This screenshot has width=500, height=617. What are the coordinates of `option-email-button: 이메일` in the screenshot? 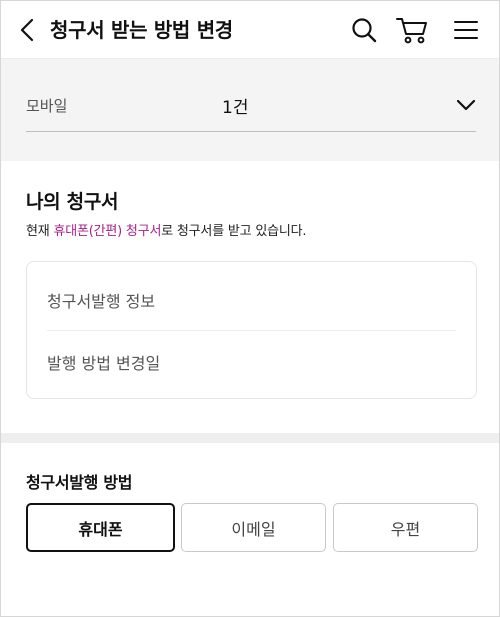 It's located at (253, 527).